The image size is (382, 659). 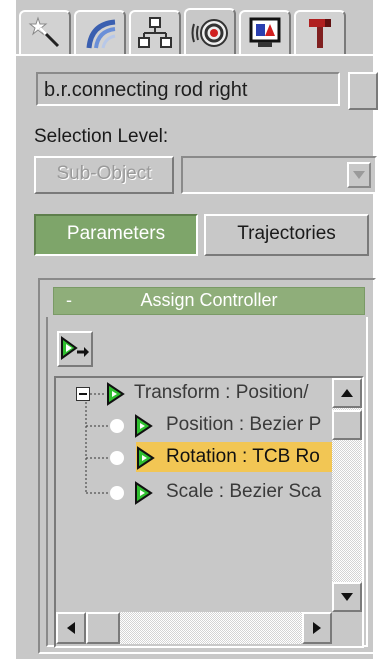 What do you see at coordinates (101, 136) in the screenshot?
I see `selection-level-label: Selection Level:` at bounding box center [101, 136].